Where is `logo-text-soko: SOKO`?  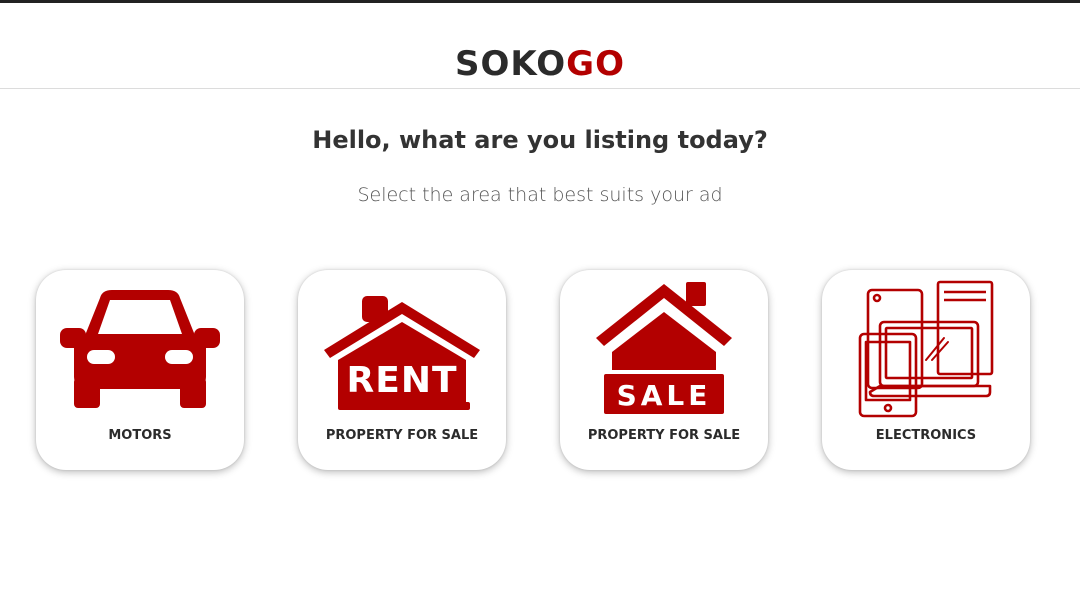
logo-text-soko: SOKO is located at coordinates (511, 64).